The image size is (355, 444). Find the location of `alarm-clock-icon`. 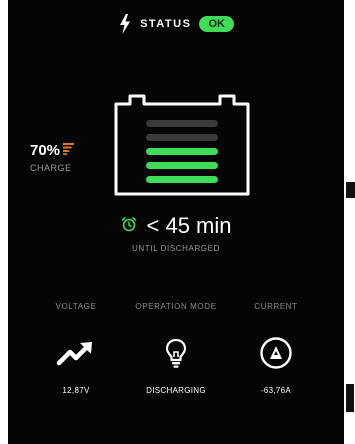

alarm-clock-icon is located at coordinates (129, 226).